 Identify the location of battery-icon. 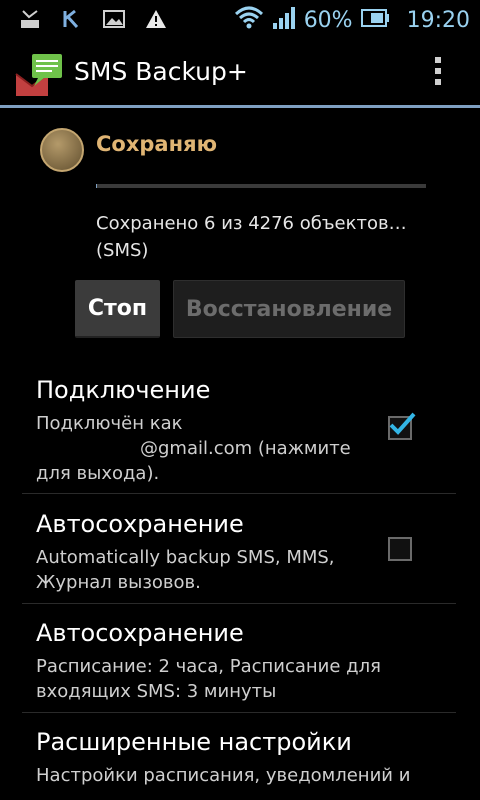
(374, 20).